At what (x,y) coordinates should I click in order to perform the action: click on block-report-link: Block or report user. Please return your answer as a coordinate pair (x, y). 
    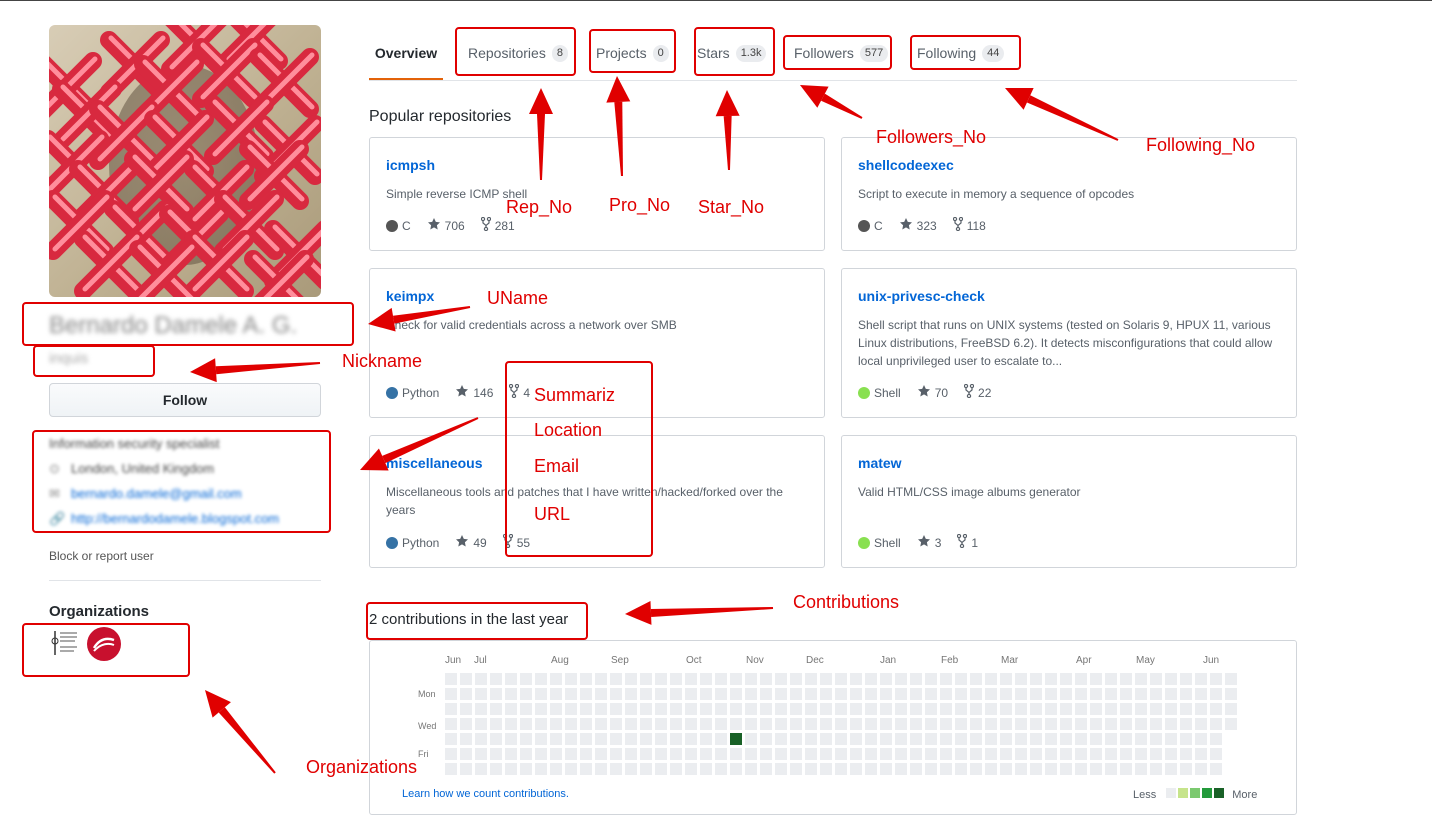
    Looking at the image, I should click on (101, 556).